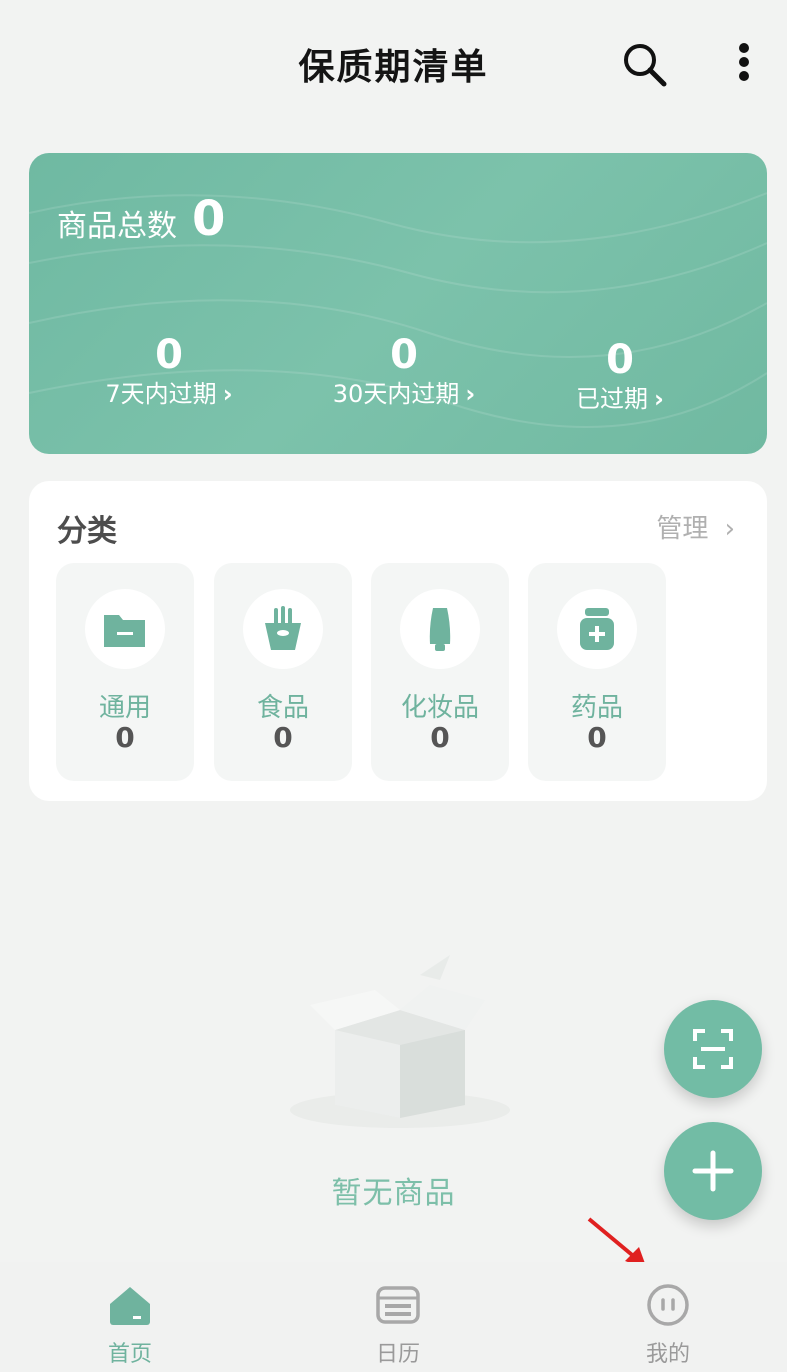  Describe the element at coordinates (398, 1305) in the screenshot. I see `calendar-icon` at that location.